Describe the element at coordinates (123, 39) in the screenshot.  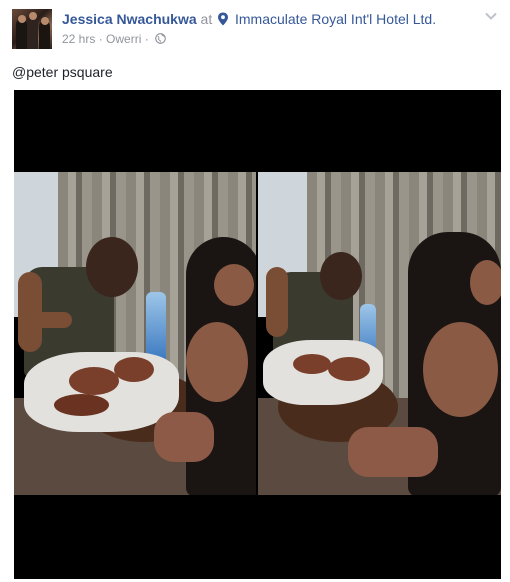
I see `place-label: Owerri` at that location.